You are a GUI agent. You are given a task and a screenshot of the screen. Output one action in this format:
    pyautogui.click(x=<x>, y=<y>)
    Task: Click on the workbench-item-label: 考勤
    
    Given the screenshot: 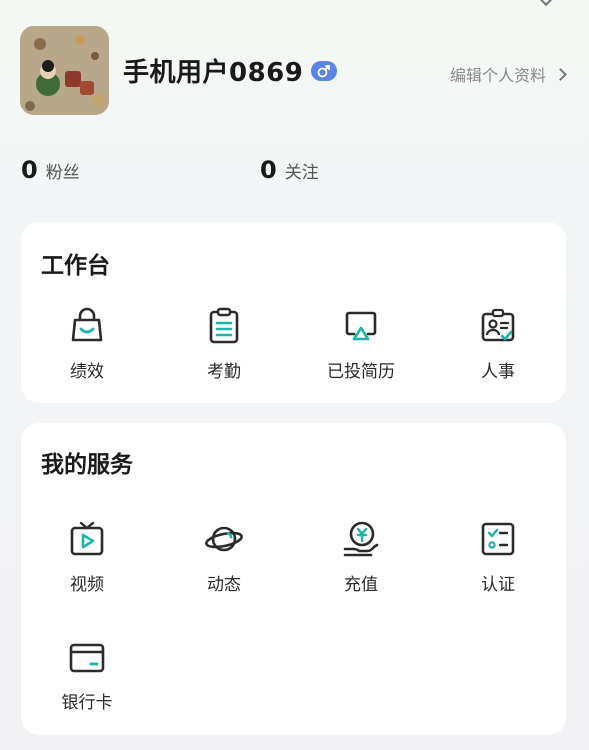 What is the action you would take?
    pyautogui.click(x=224, y=372)
    